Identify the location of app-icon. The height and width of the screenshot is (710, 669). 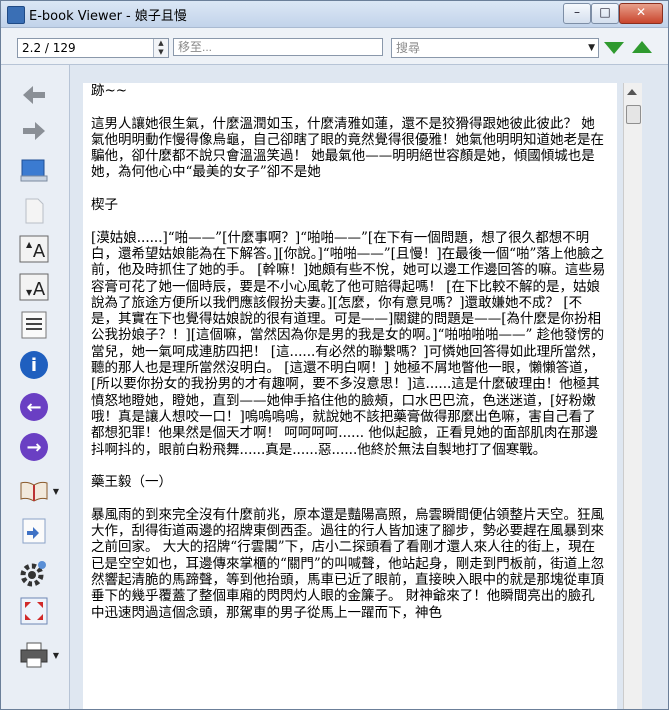
(16, 15).